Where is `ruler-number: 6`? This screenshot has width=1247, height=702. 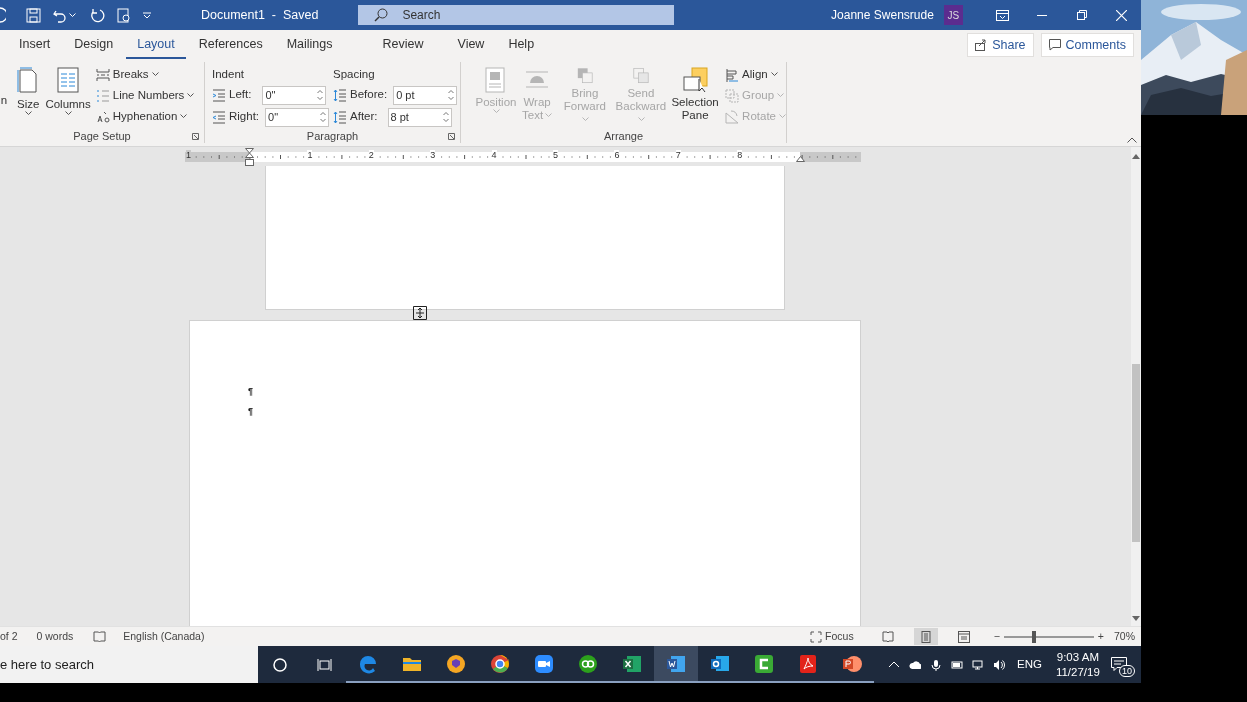 ruler-number: 6 is located at coordinates (617, 154).